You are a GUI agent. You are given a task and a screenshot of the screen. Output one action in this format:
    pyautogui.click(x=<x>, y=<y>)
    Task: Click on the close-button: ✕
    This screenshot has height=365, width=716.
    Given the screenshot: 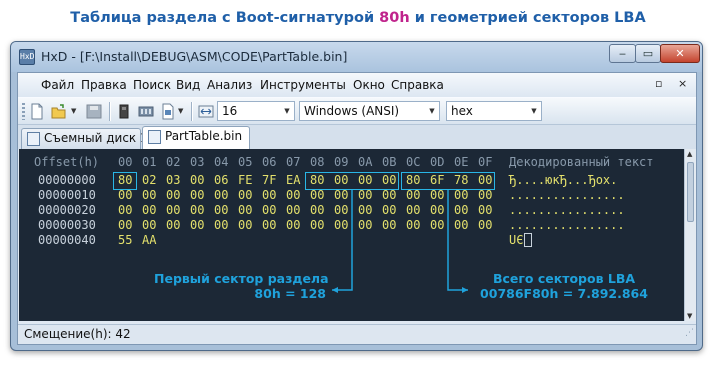 What is the action you would take?
    pyautogui.click(x=680, y=53)
    